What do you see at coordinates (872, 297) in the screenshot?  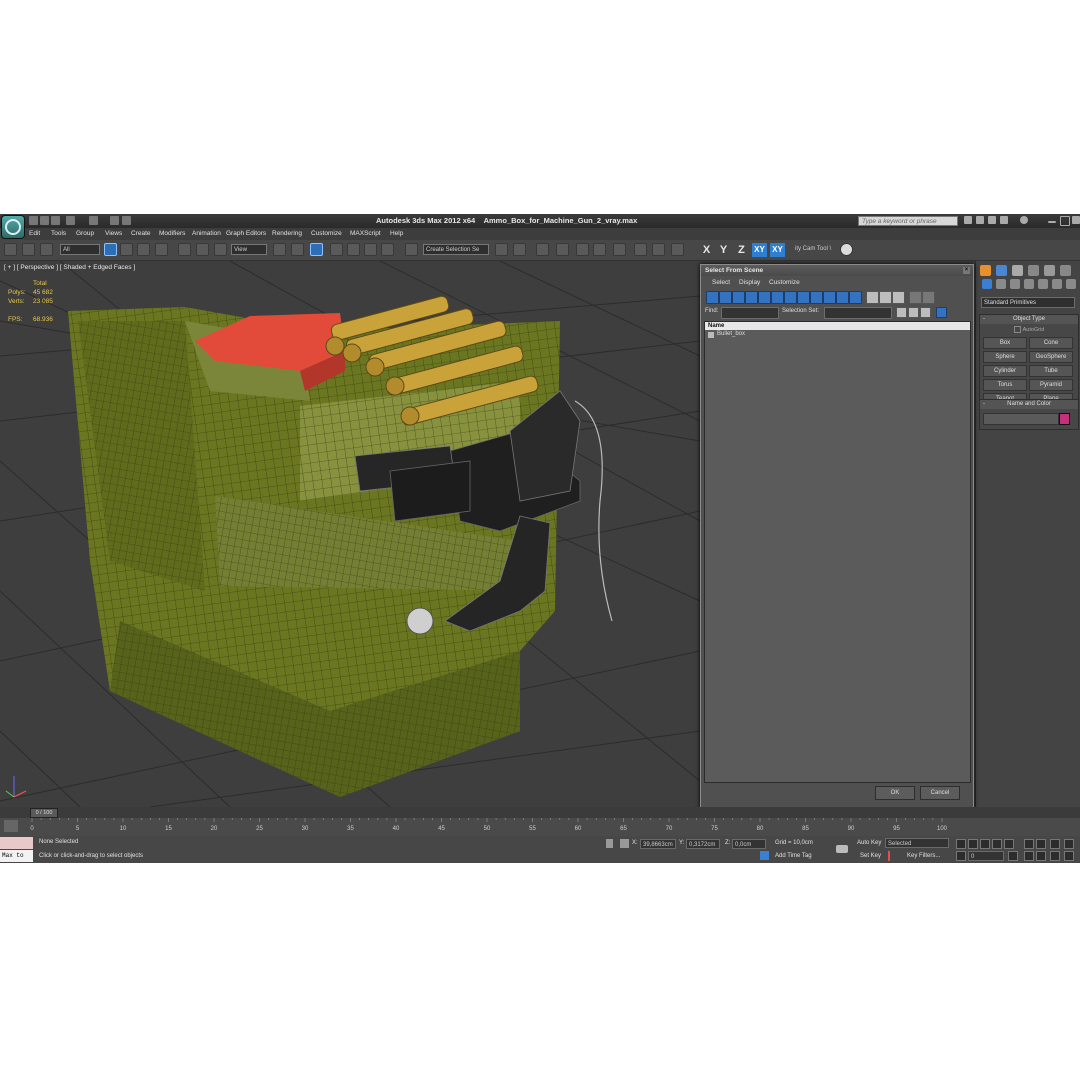 I see `select-all-icon` at bounding box center [872, 297].